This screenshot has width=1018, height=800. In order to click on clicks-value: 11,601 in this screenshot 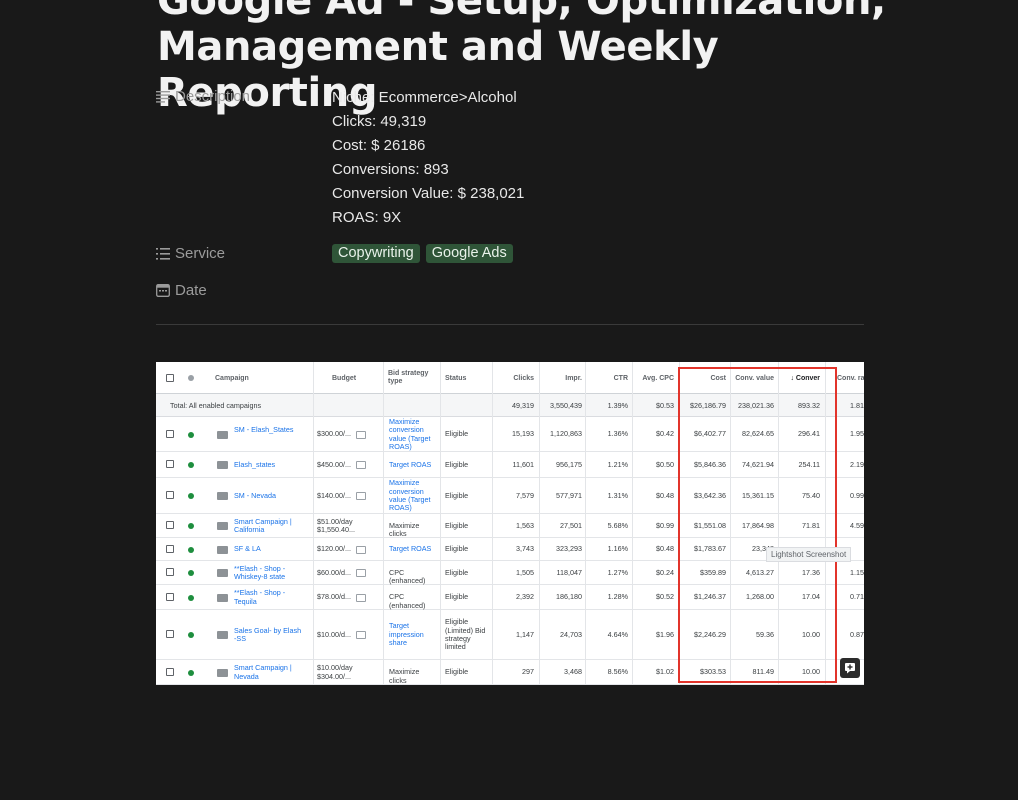, I will do `click(523, 464)`.